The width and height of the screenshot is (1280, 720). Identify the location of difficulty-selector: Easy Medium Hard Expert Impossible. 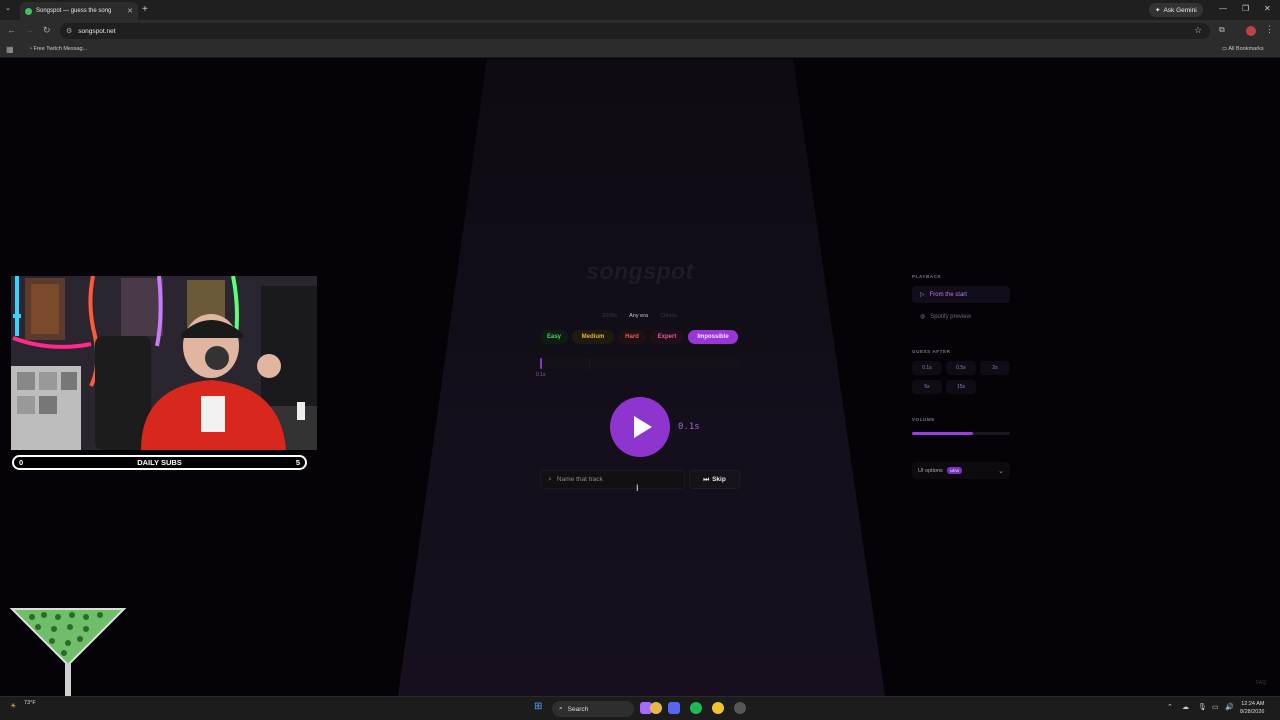
(640, 337).